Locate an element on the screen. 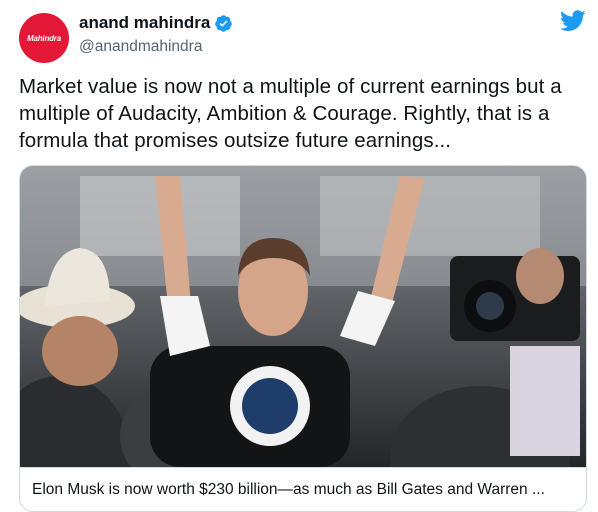 The width and height of the screenshot is (598, 512). twitter-bird-icon is located at coordinates (573, 21).